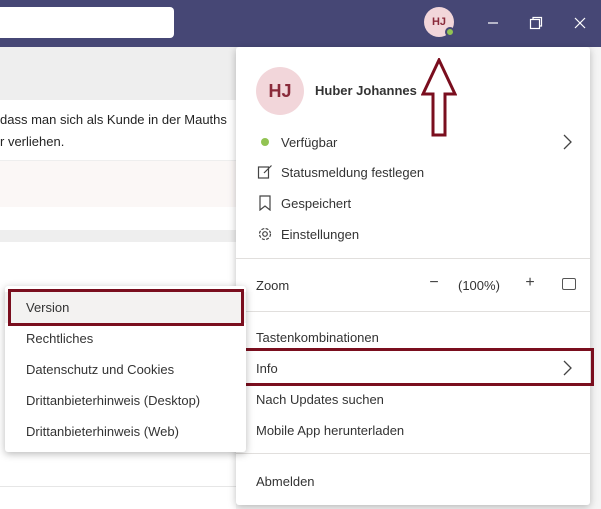 This screenshot has width=601, height=509. I want to click on set-status-message-label: Statusmeldung festlegen, so click(353, 172).